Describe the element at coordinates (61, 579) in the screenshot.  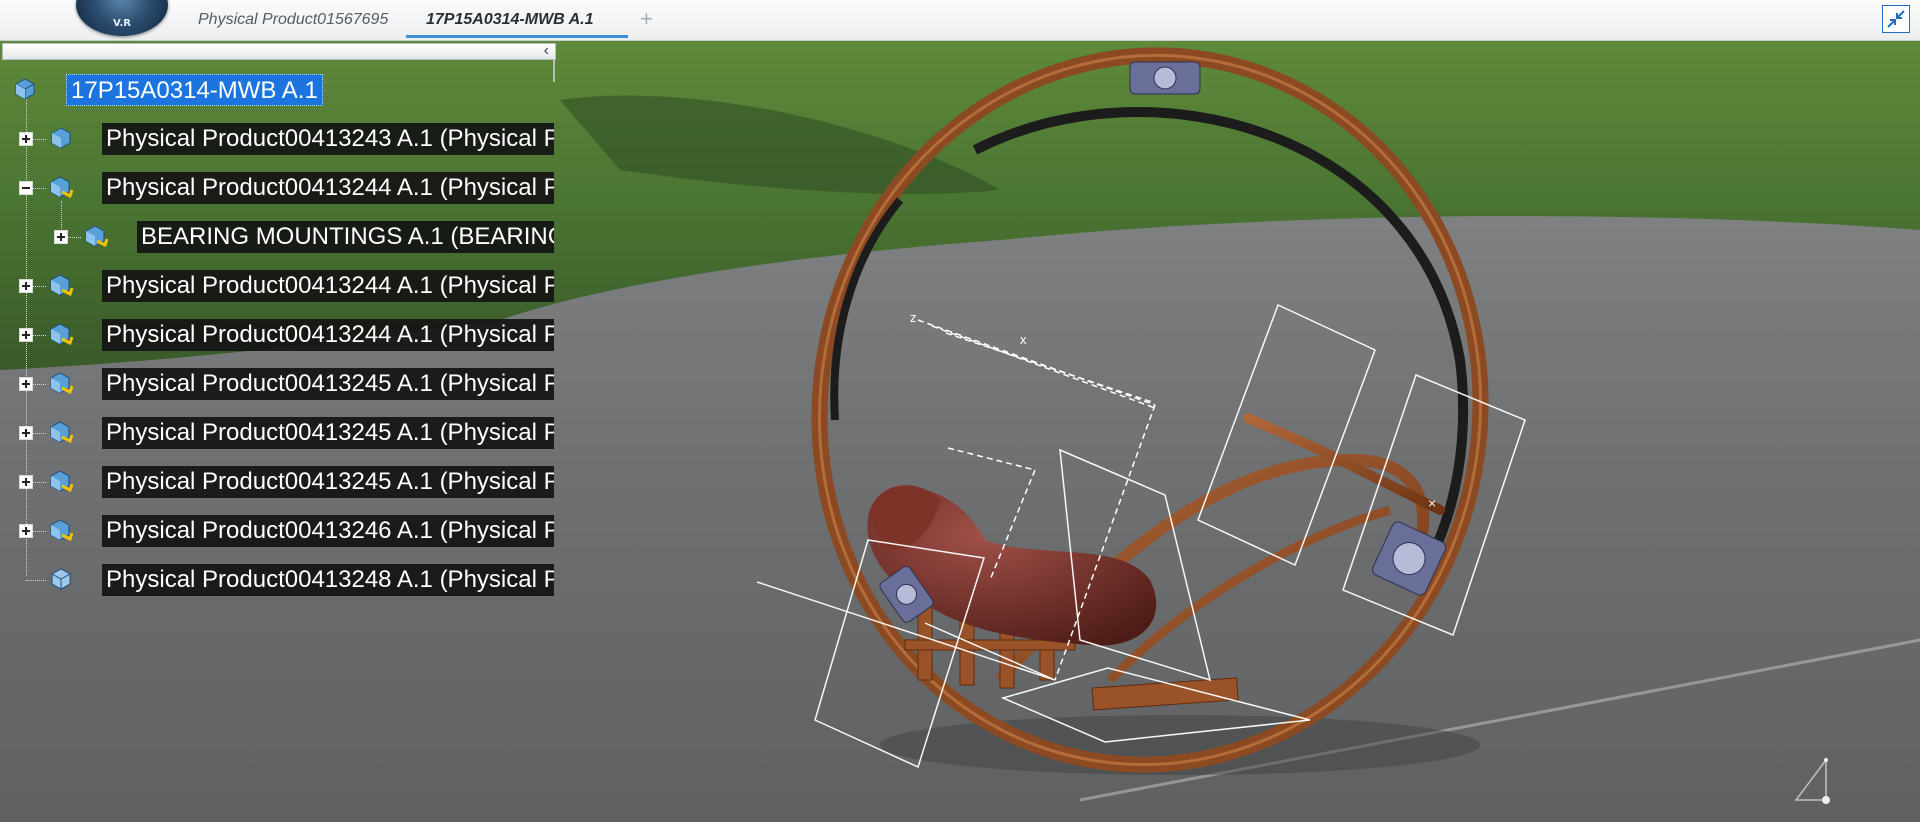
I see `part-icon` at that location.